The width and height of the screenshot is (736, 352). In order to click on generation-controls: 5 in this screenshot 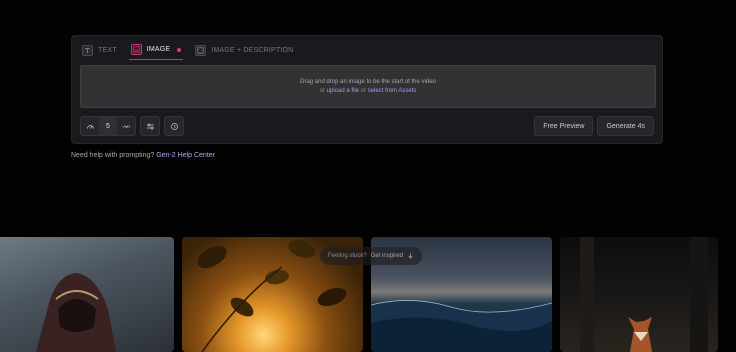, I will do `click(132, 126)`.